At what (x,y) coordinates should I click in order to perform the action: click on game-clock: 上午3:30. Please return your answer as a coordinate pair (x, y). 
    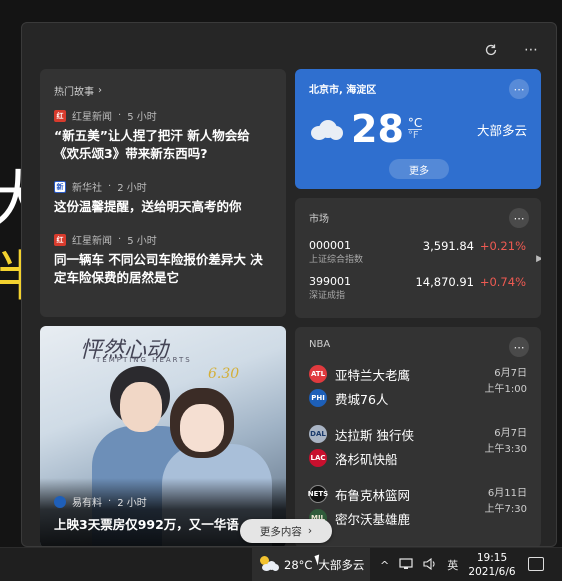
    Looking at the image, I should click on (505, 449).